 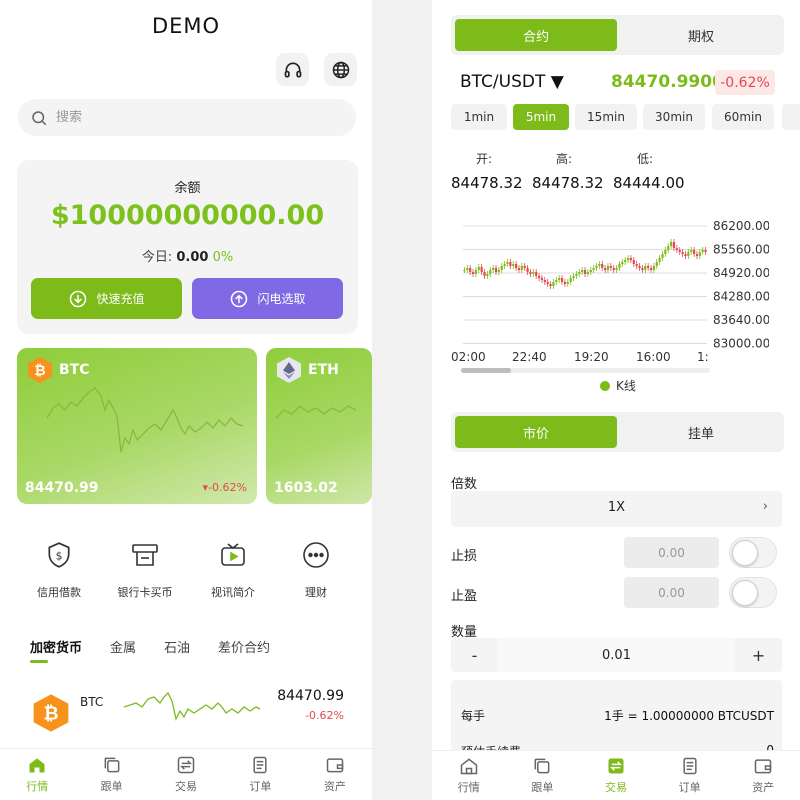 What do you see at coordinates (689, 716) in the screenshot?
I see `per-lot-value: 1手 = 1.00000000 BTCUSDT` at bounding box center [689, 716].